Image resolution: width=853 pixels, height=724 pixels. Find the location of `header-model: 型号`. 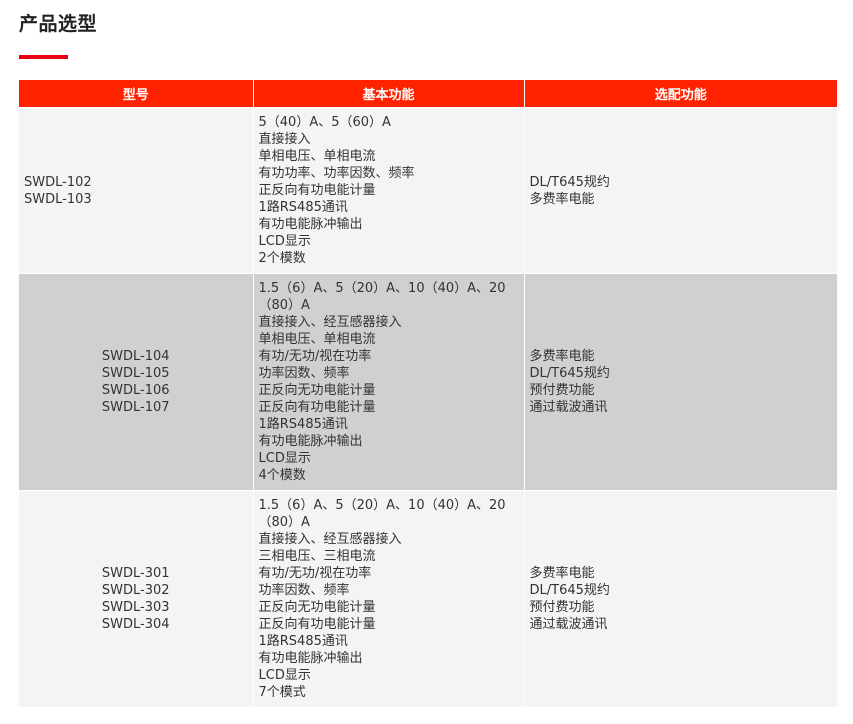

header-model: 型号 is located at coordinates (136, 94).